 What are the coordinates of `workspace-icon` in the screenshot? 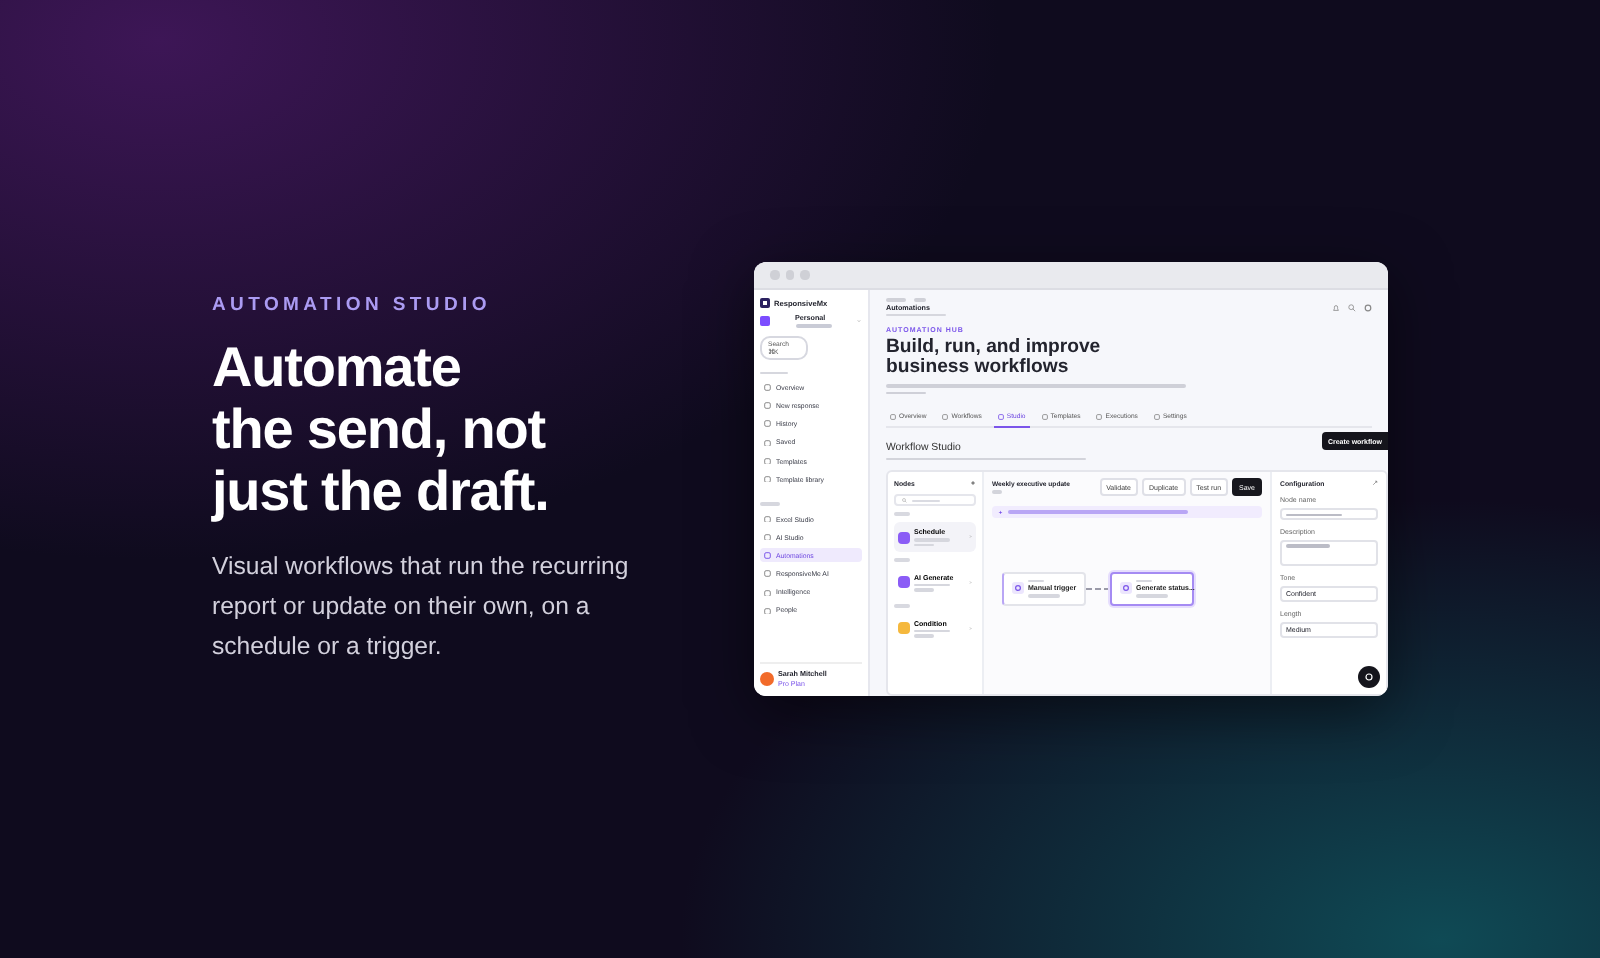 It's located at (765, 320).